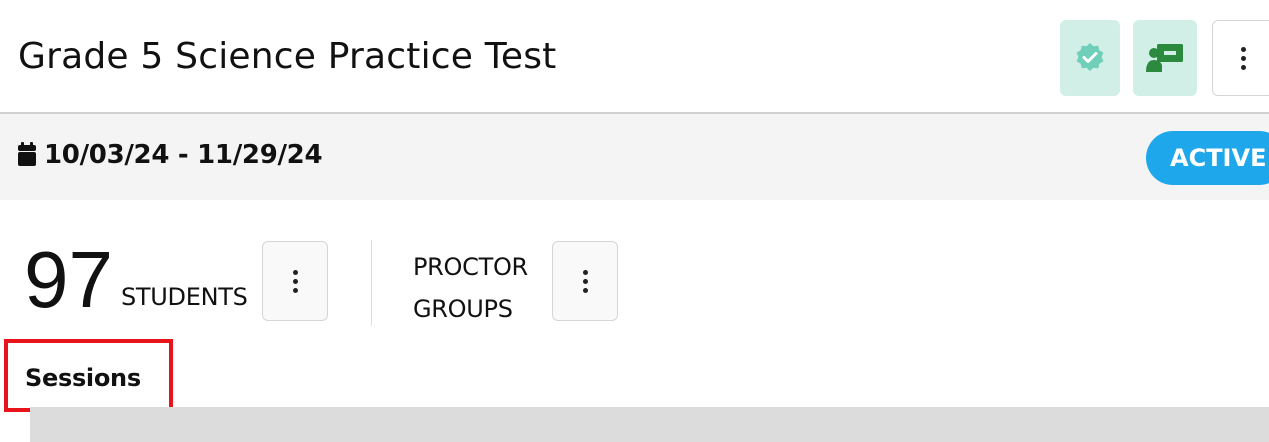  I want to click on stats-divider, so click(371, 283).